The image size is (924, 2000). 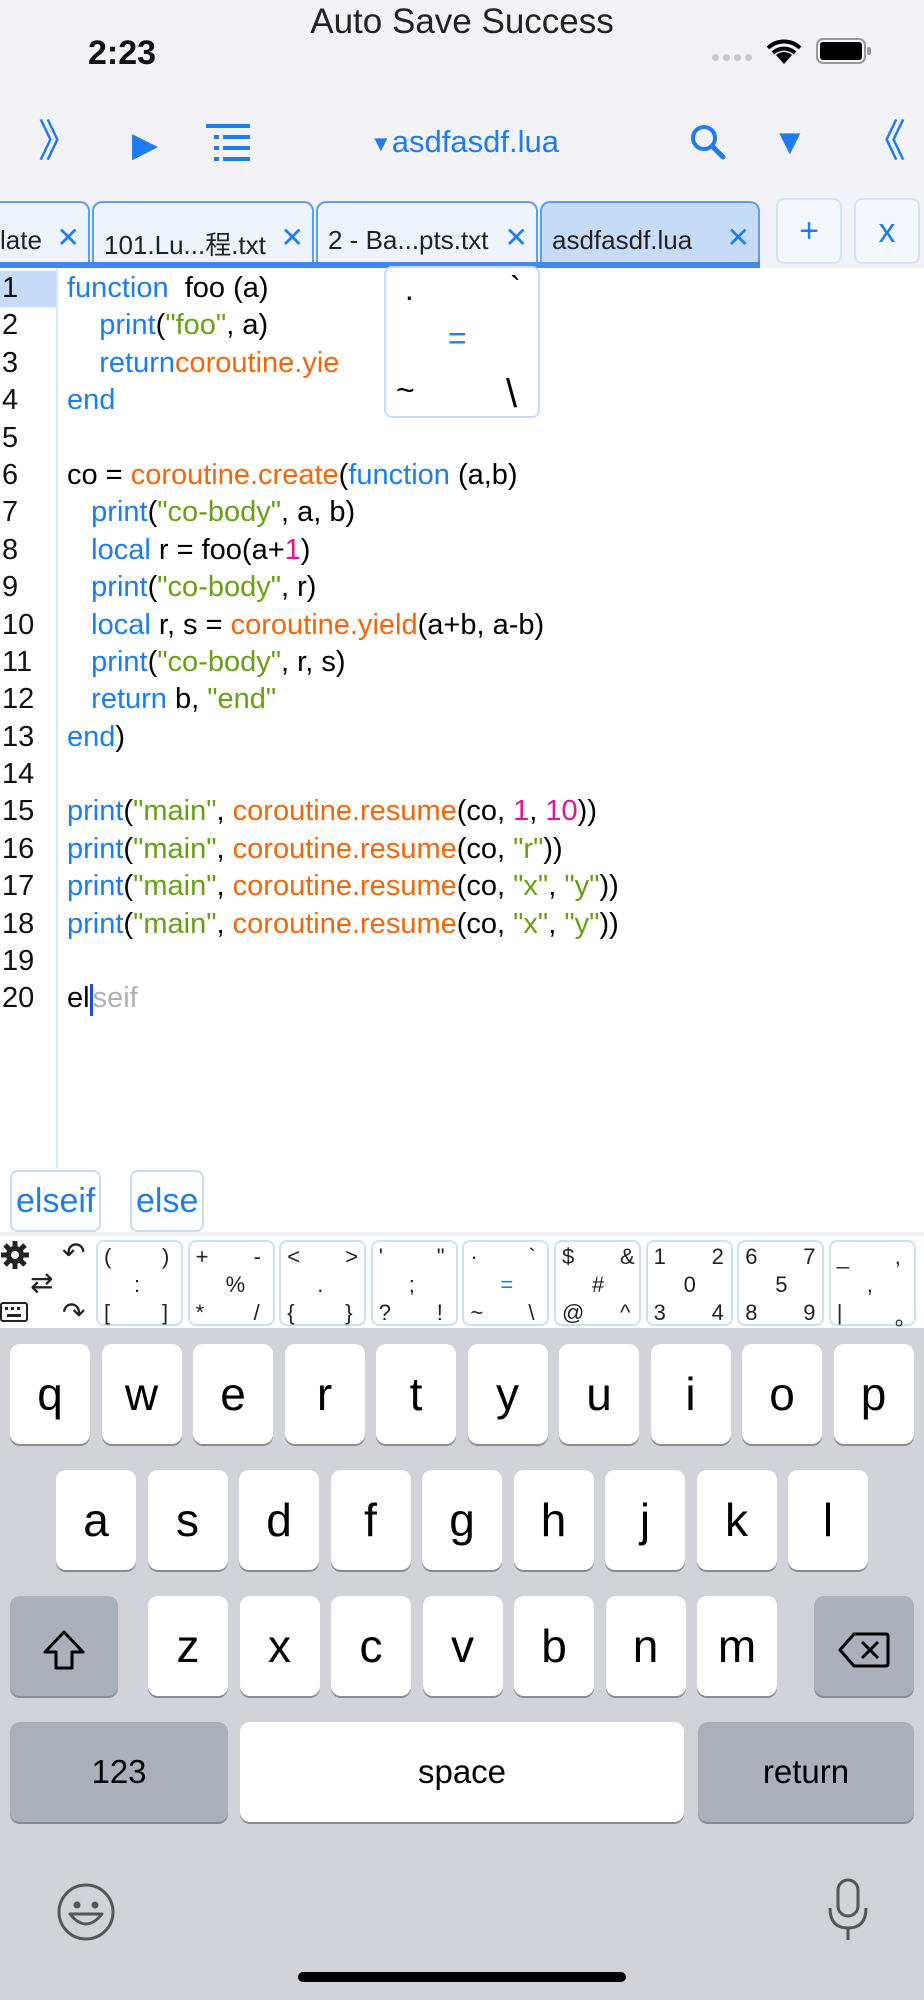 I want to click on code-line: 14, so click(x=462, y=774).